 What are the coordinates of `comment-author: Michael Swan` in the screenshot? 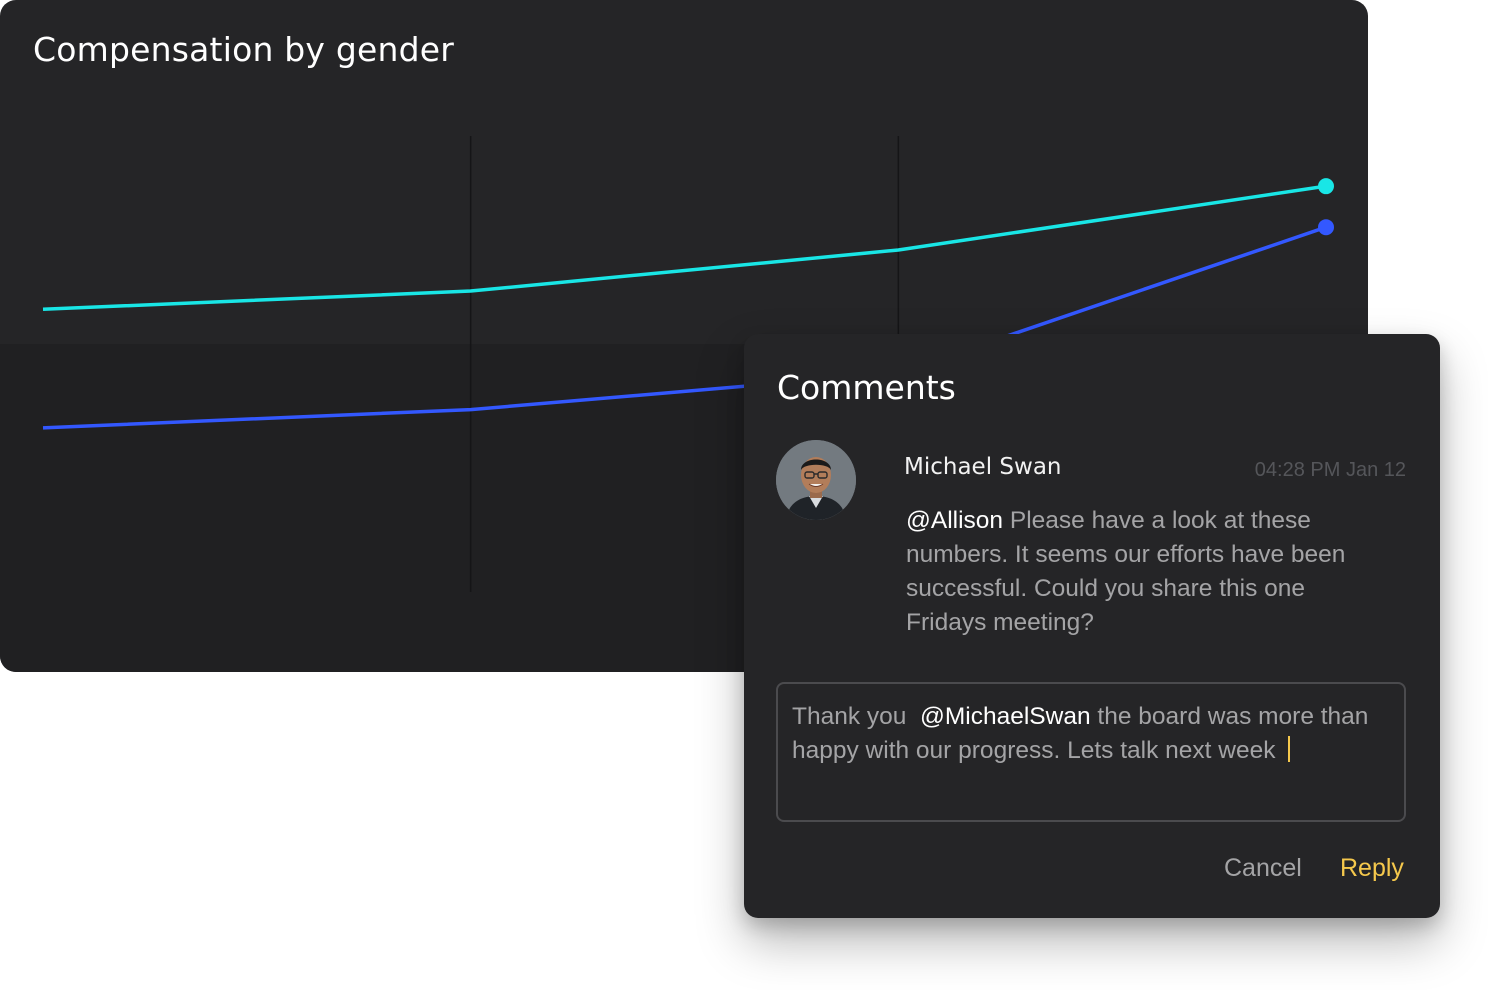 It's located at (983, 467).